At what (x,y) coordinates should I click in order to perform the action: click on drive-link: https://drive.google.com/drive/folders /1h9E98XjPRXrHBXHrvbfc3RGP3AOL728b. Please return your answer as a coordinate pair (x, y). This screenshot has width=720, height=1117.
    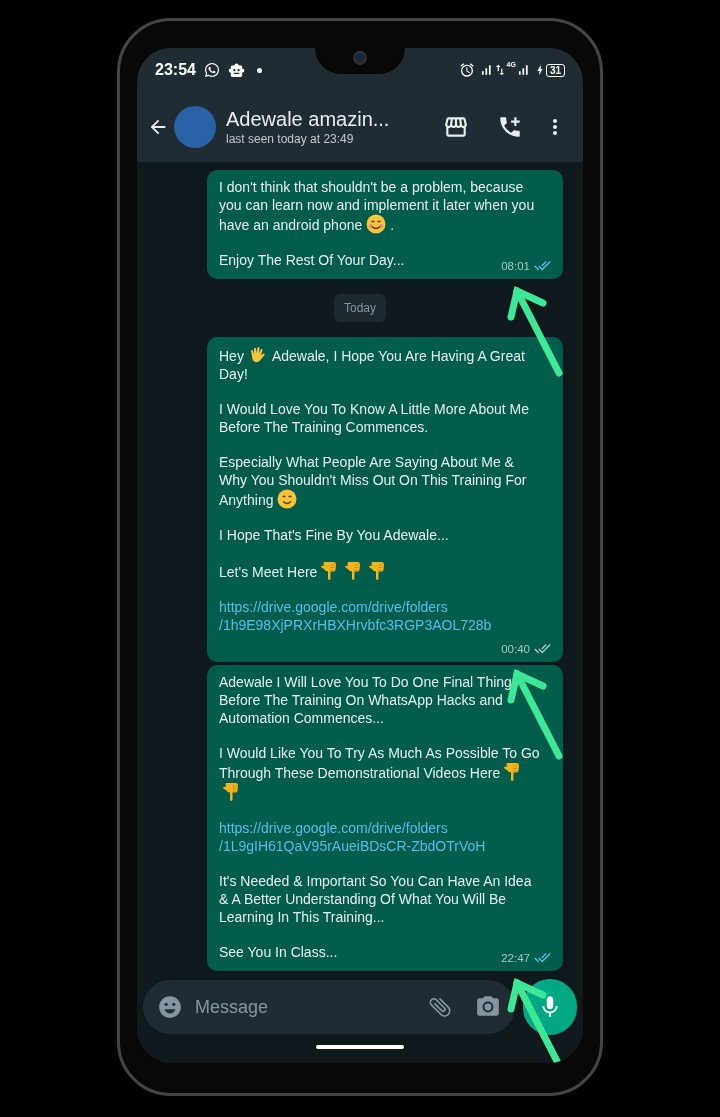
    Looking at the image, I should click on (355, 616).